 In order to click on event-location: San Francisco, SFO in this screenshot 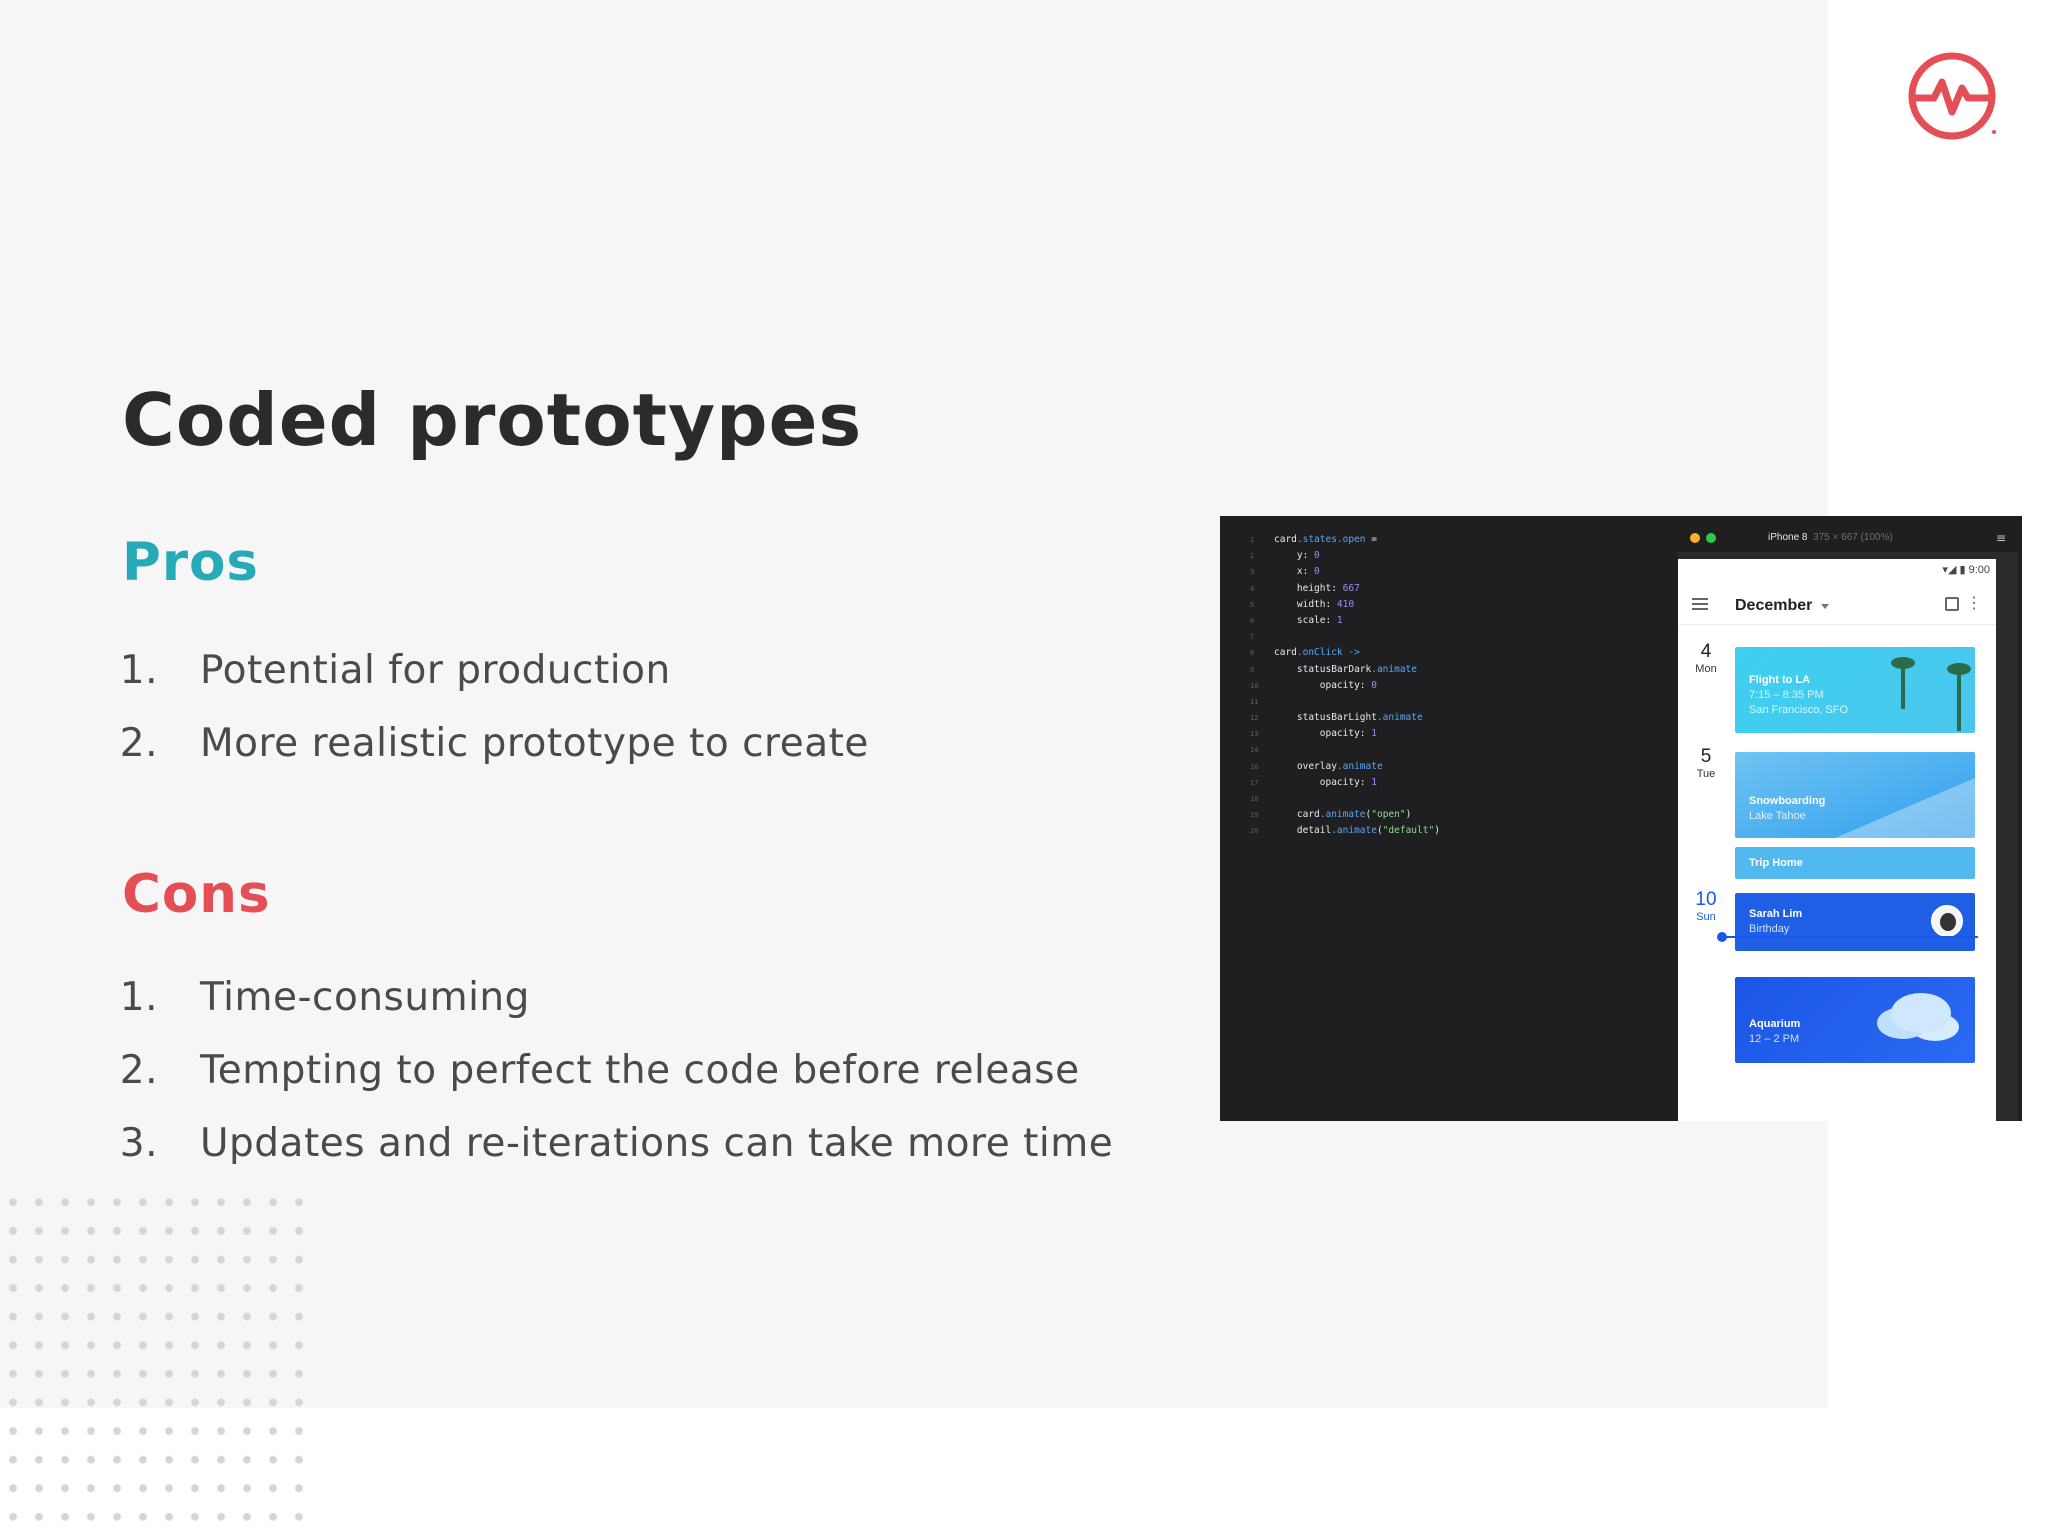, I will do `click(1799, 710)`.